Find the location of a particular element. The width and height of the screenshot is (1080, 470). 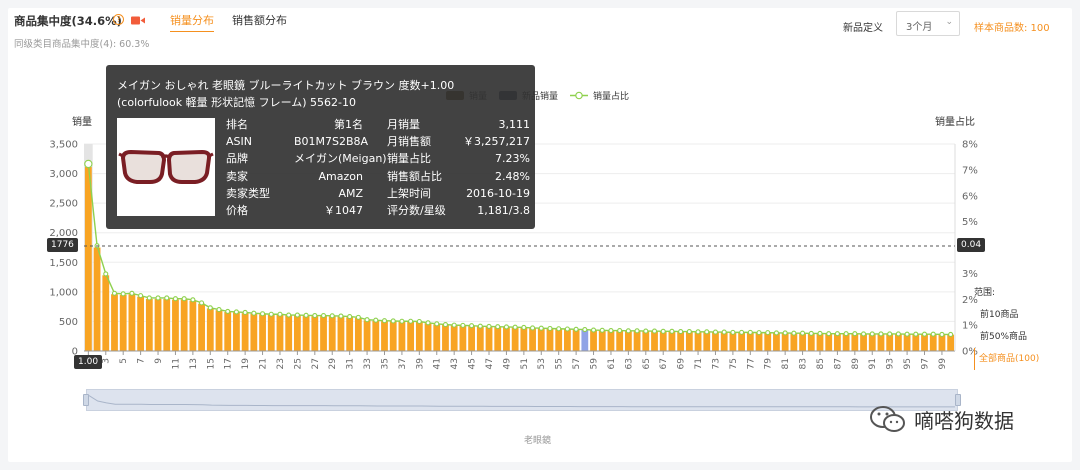

range-top50pct: 前50%商品 is located at coordinates (1006, 337).